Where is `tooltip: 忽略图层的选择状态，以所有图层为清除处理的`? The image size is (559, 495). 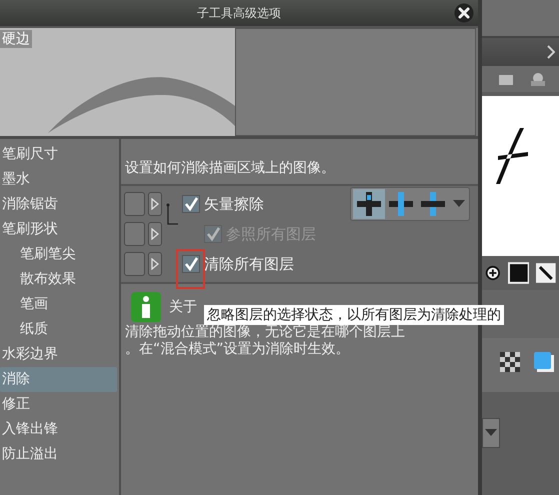 tooltip: 忽略图层的选择状态，以所有图层为清除处理的 is located at coordinates (354, 315).